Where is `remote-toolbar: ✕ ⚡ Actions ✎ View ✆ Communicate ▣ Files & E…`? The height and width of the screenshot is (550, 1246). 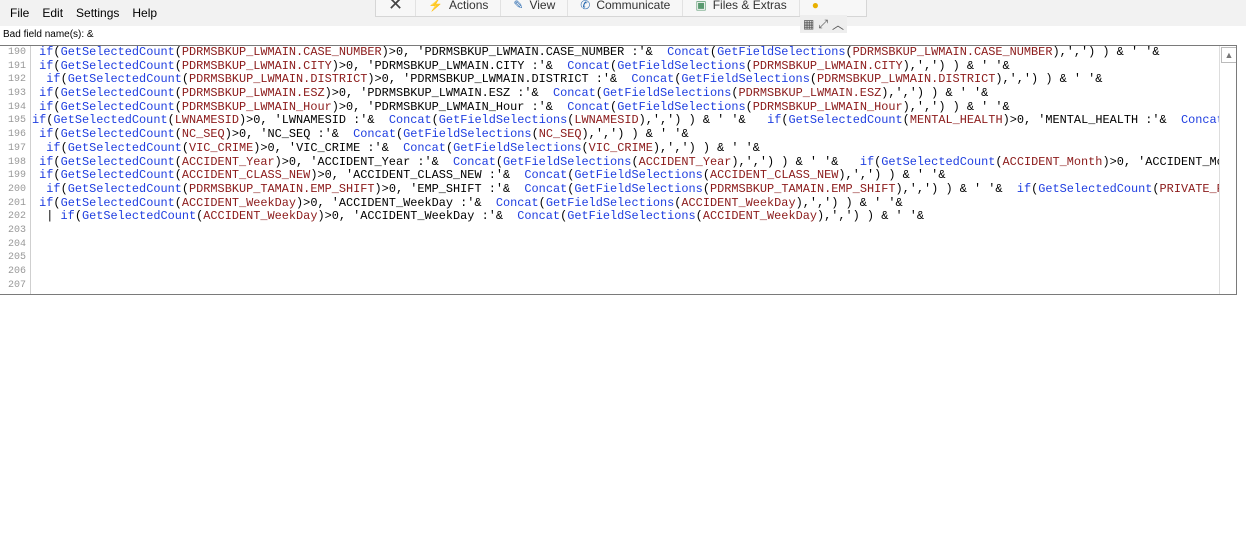
remote-toolbar: ✕ ⚡ Actions ✎ View ✆ Communicate ▣ Files & E… is located at coordinates (621, 8).